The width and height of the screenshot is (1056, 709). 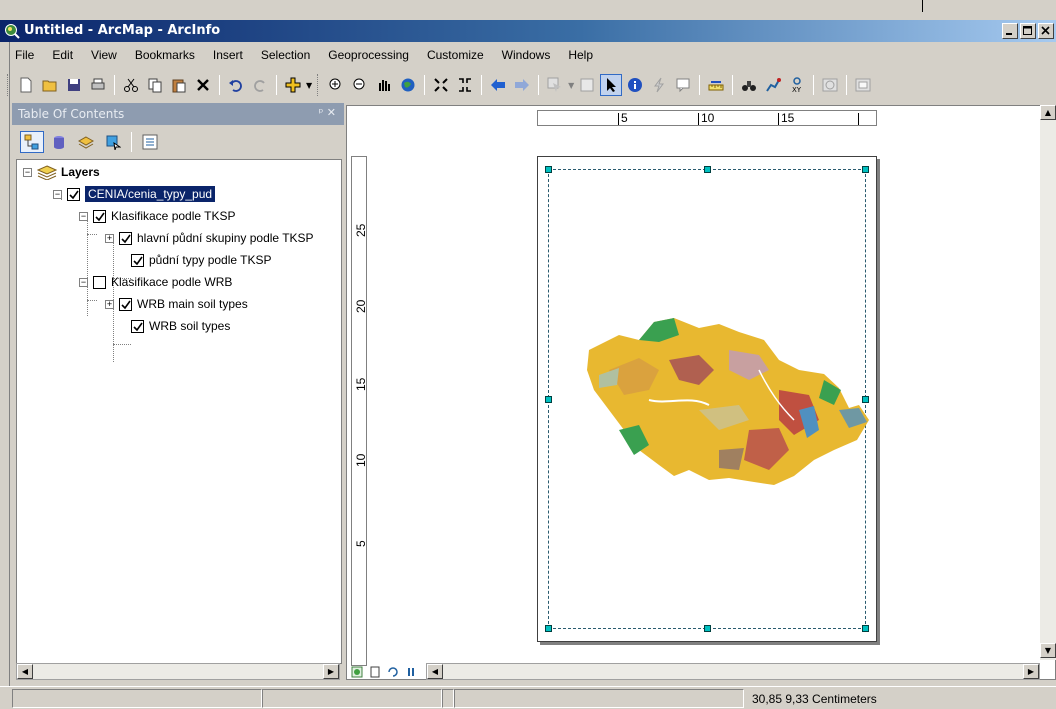 I want to click on go-to-xy-button: XY, so click(x=797, y=85).